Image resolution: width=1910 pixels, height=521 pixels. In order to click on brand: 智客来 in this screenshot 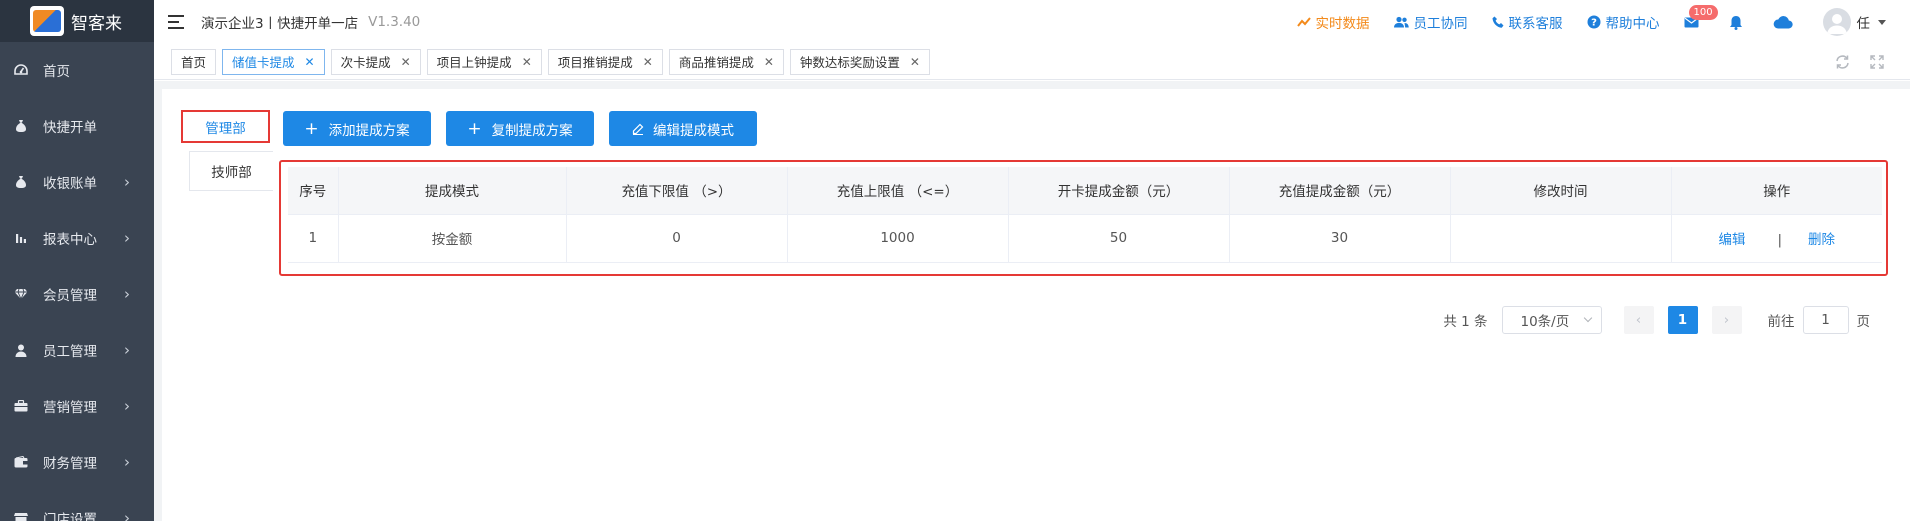, I will do `click(77, 21)`.